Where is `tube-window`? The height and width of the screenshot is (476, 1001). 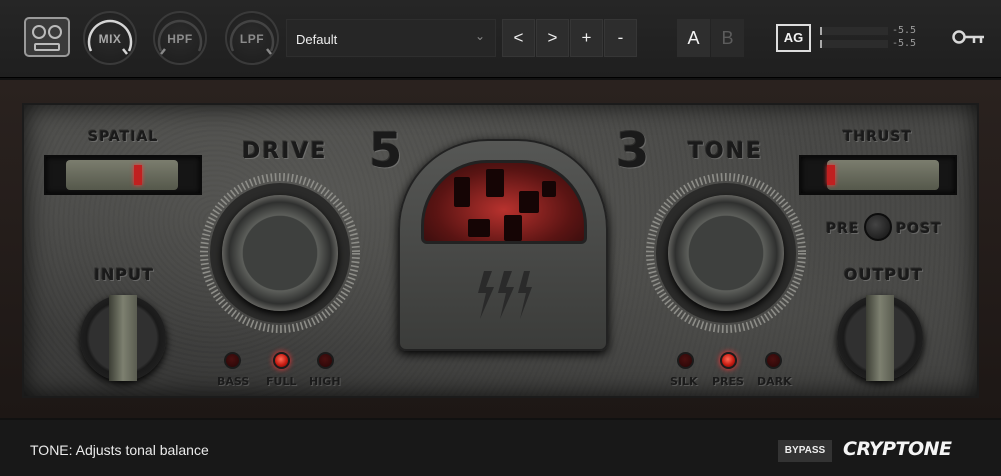 tube-window is located at coordinates (503, 245).